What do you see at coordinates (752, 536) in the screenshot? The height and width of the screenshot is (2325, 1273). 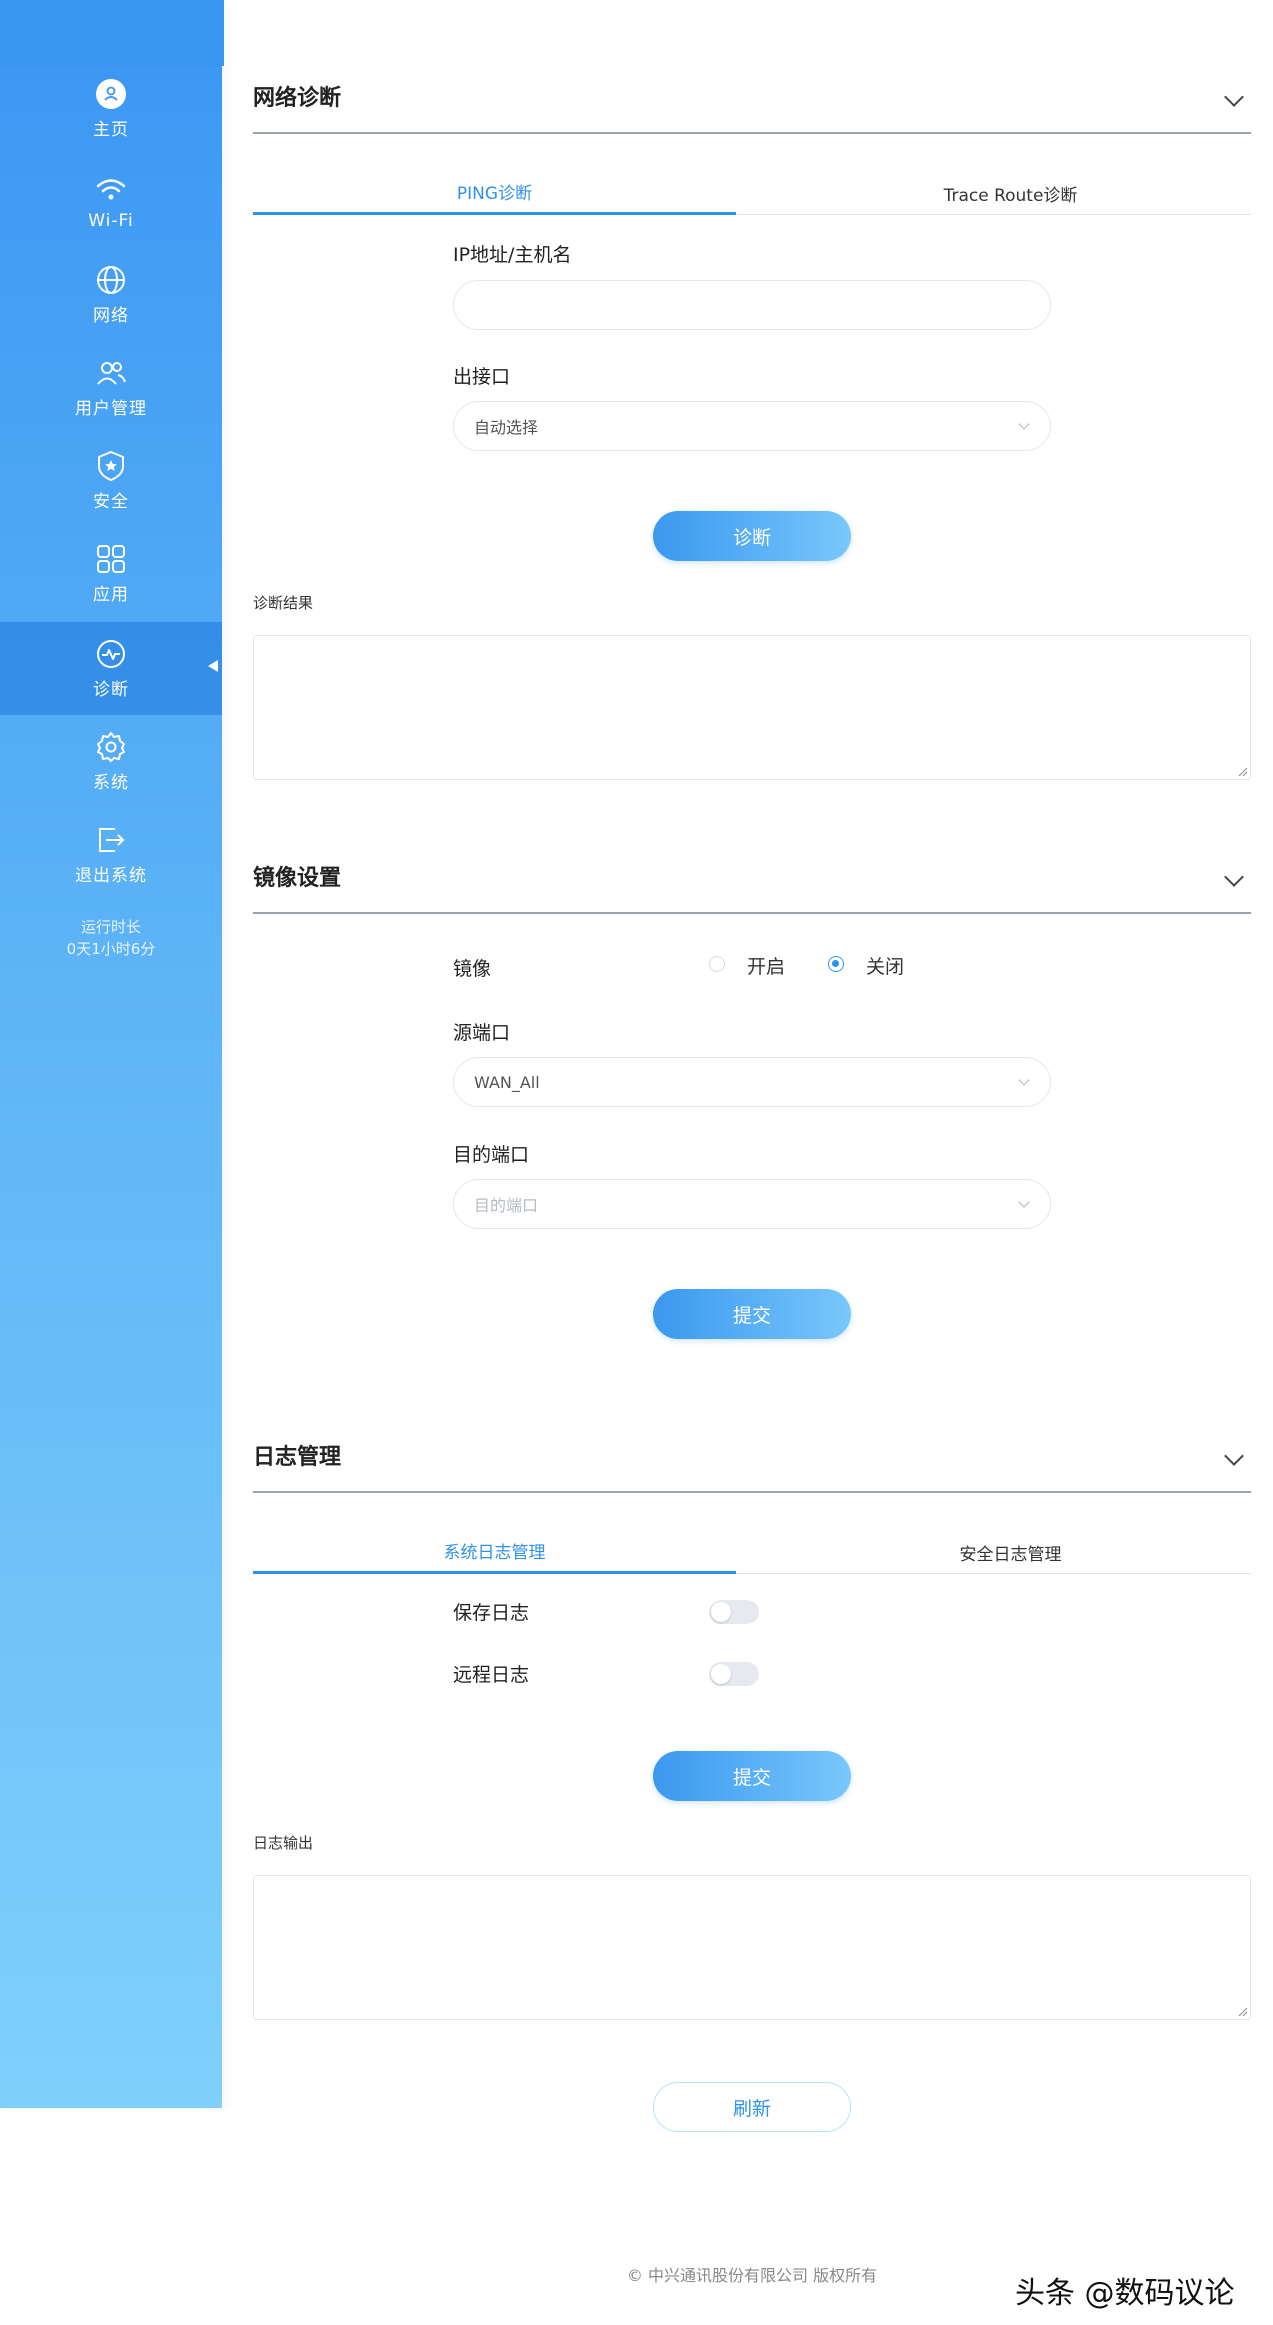 I see `diagnose-button: 诊断` at bounding box center [752, 536].